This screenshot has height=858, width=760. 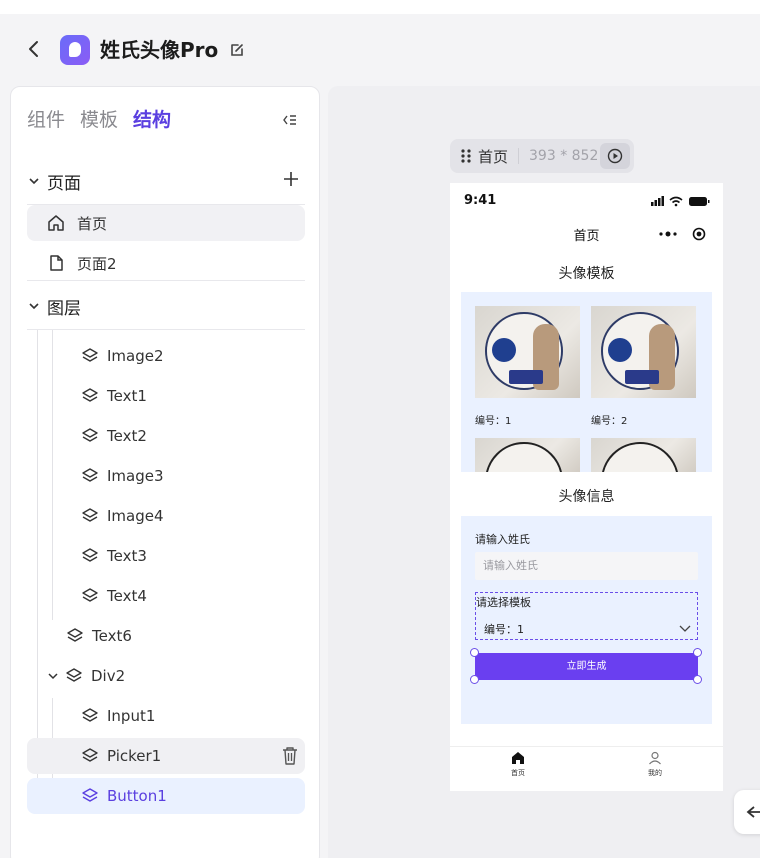 I want to click on layer-item-text3: Text3, so click(x=114, y=556).